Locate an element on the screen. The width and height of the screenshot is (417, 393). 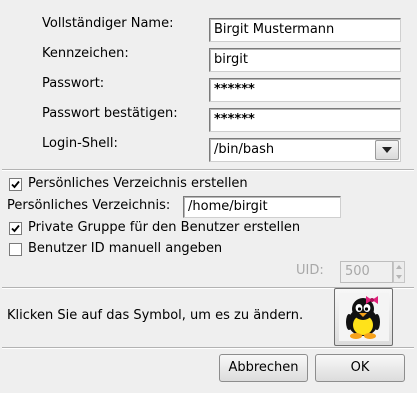
create-home-checkbox is located at coordinates (15, 184).